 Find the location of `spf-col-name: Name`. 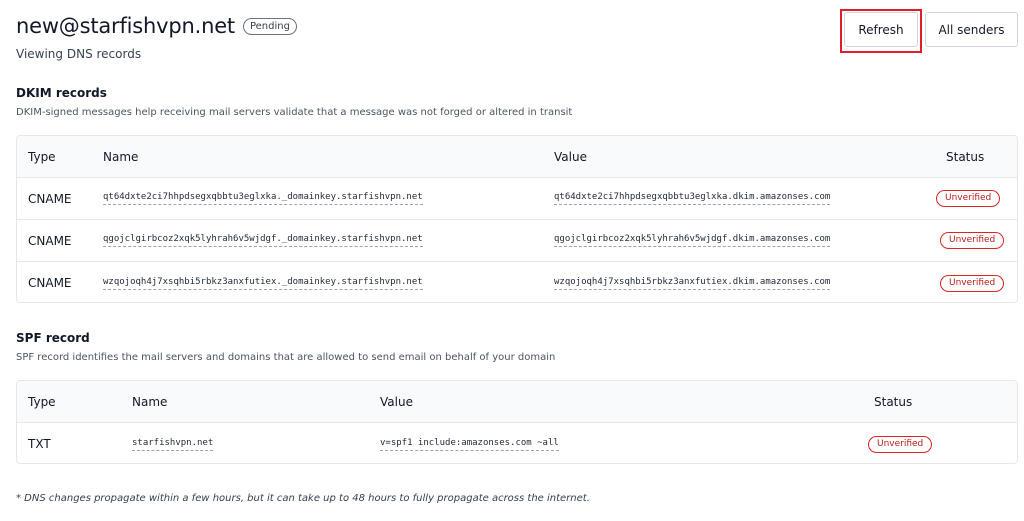

spf-col-name: Name is located at coordinates (150, 401).